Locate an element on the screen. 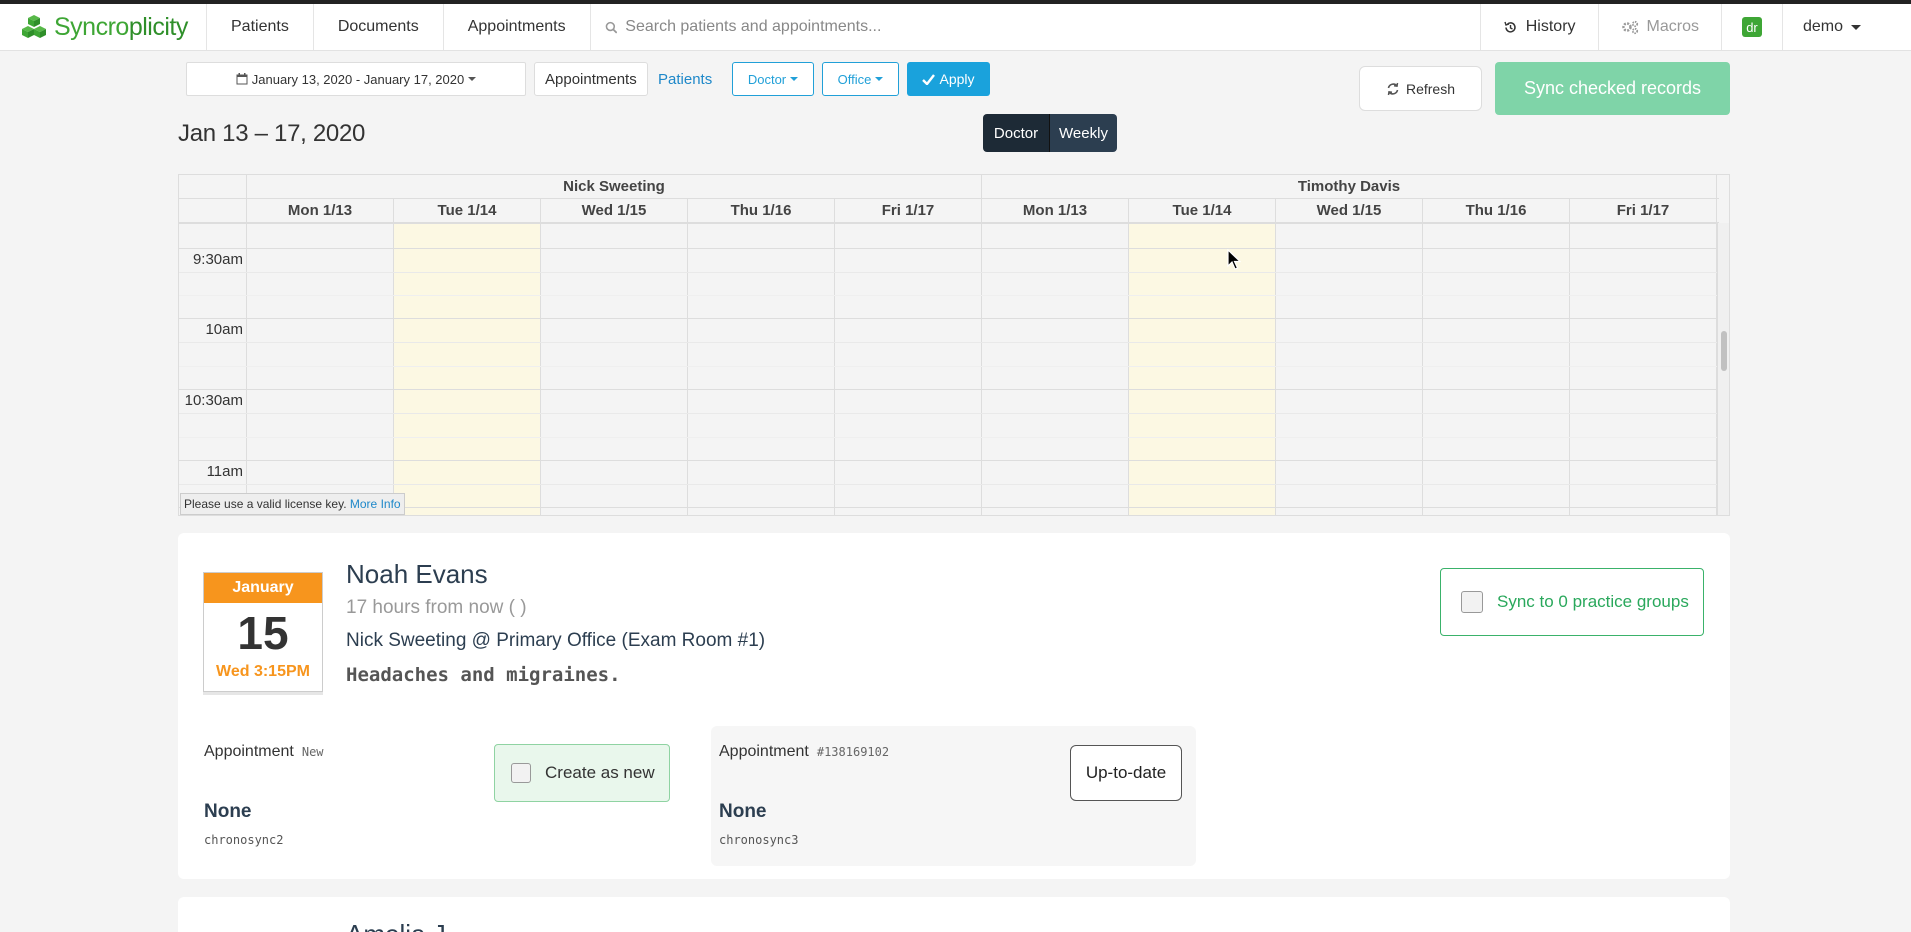 Image resolution: width=1911 pixels, height=932 pixels. page-scrollbar is located at coordinates (1904, 491).